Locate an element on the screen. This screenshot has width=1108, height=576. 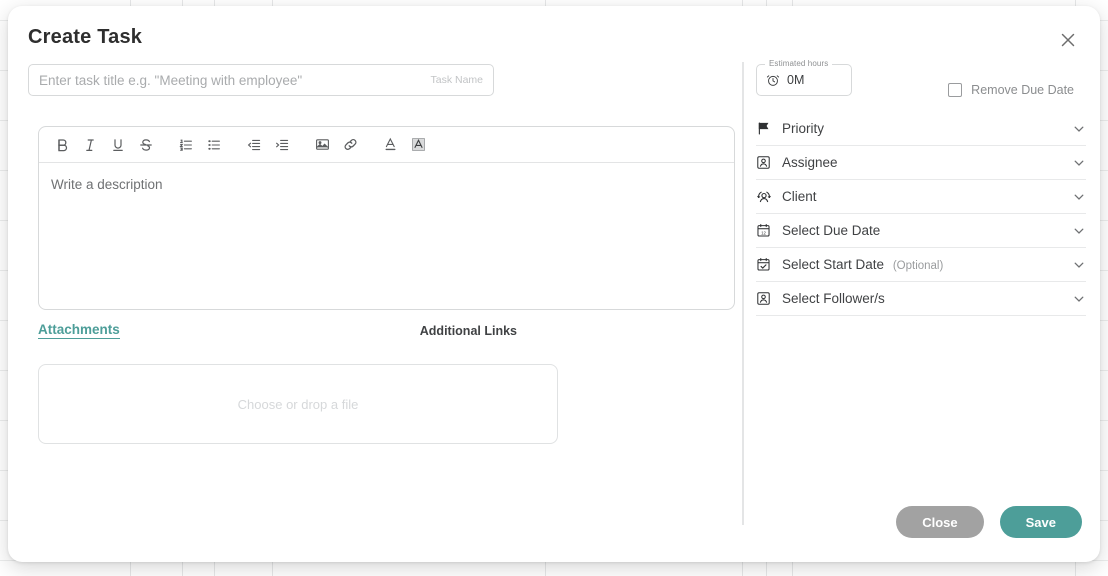
field-label: Assignee is located at coordinates (924, 162).